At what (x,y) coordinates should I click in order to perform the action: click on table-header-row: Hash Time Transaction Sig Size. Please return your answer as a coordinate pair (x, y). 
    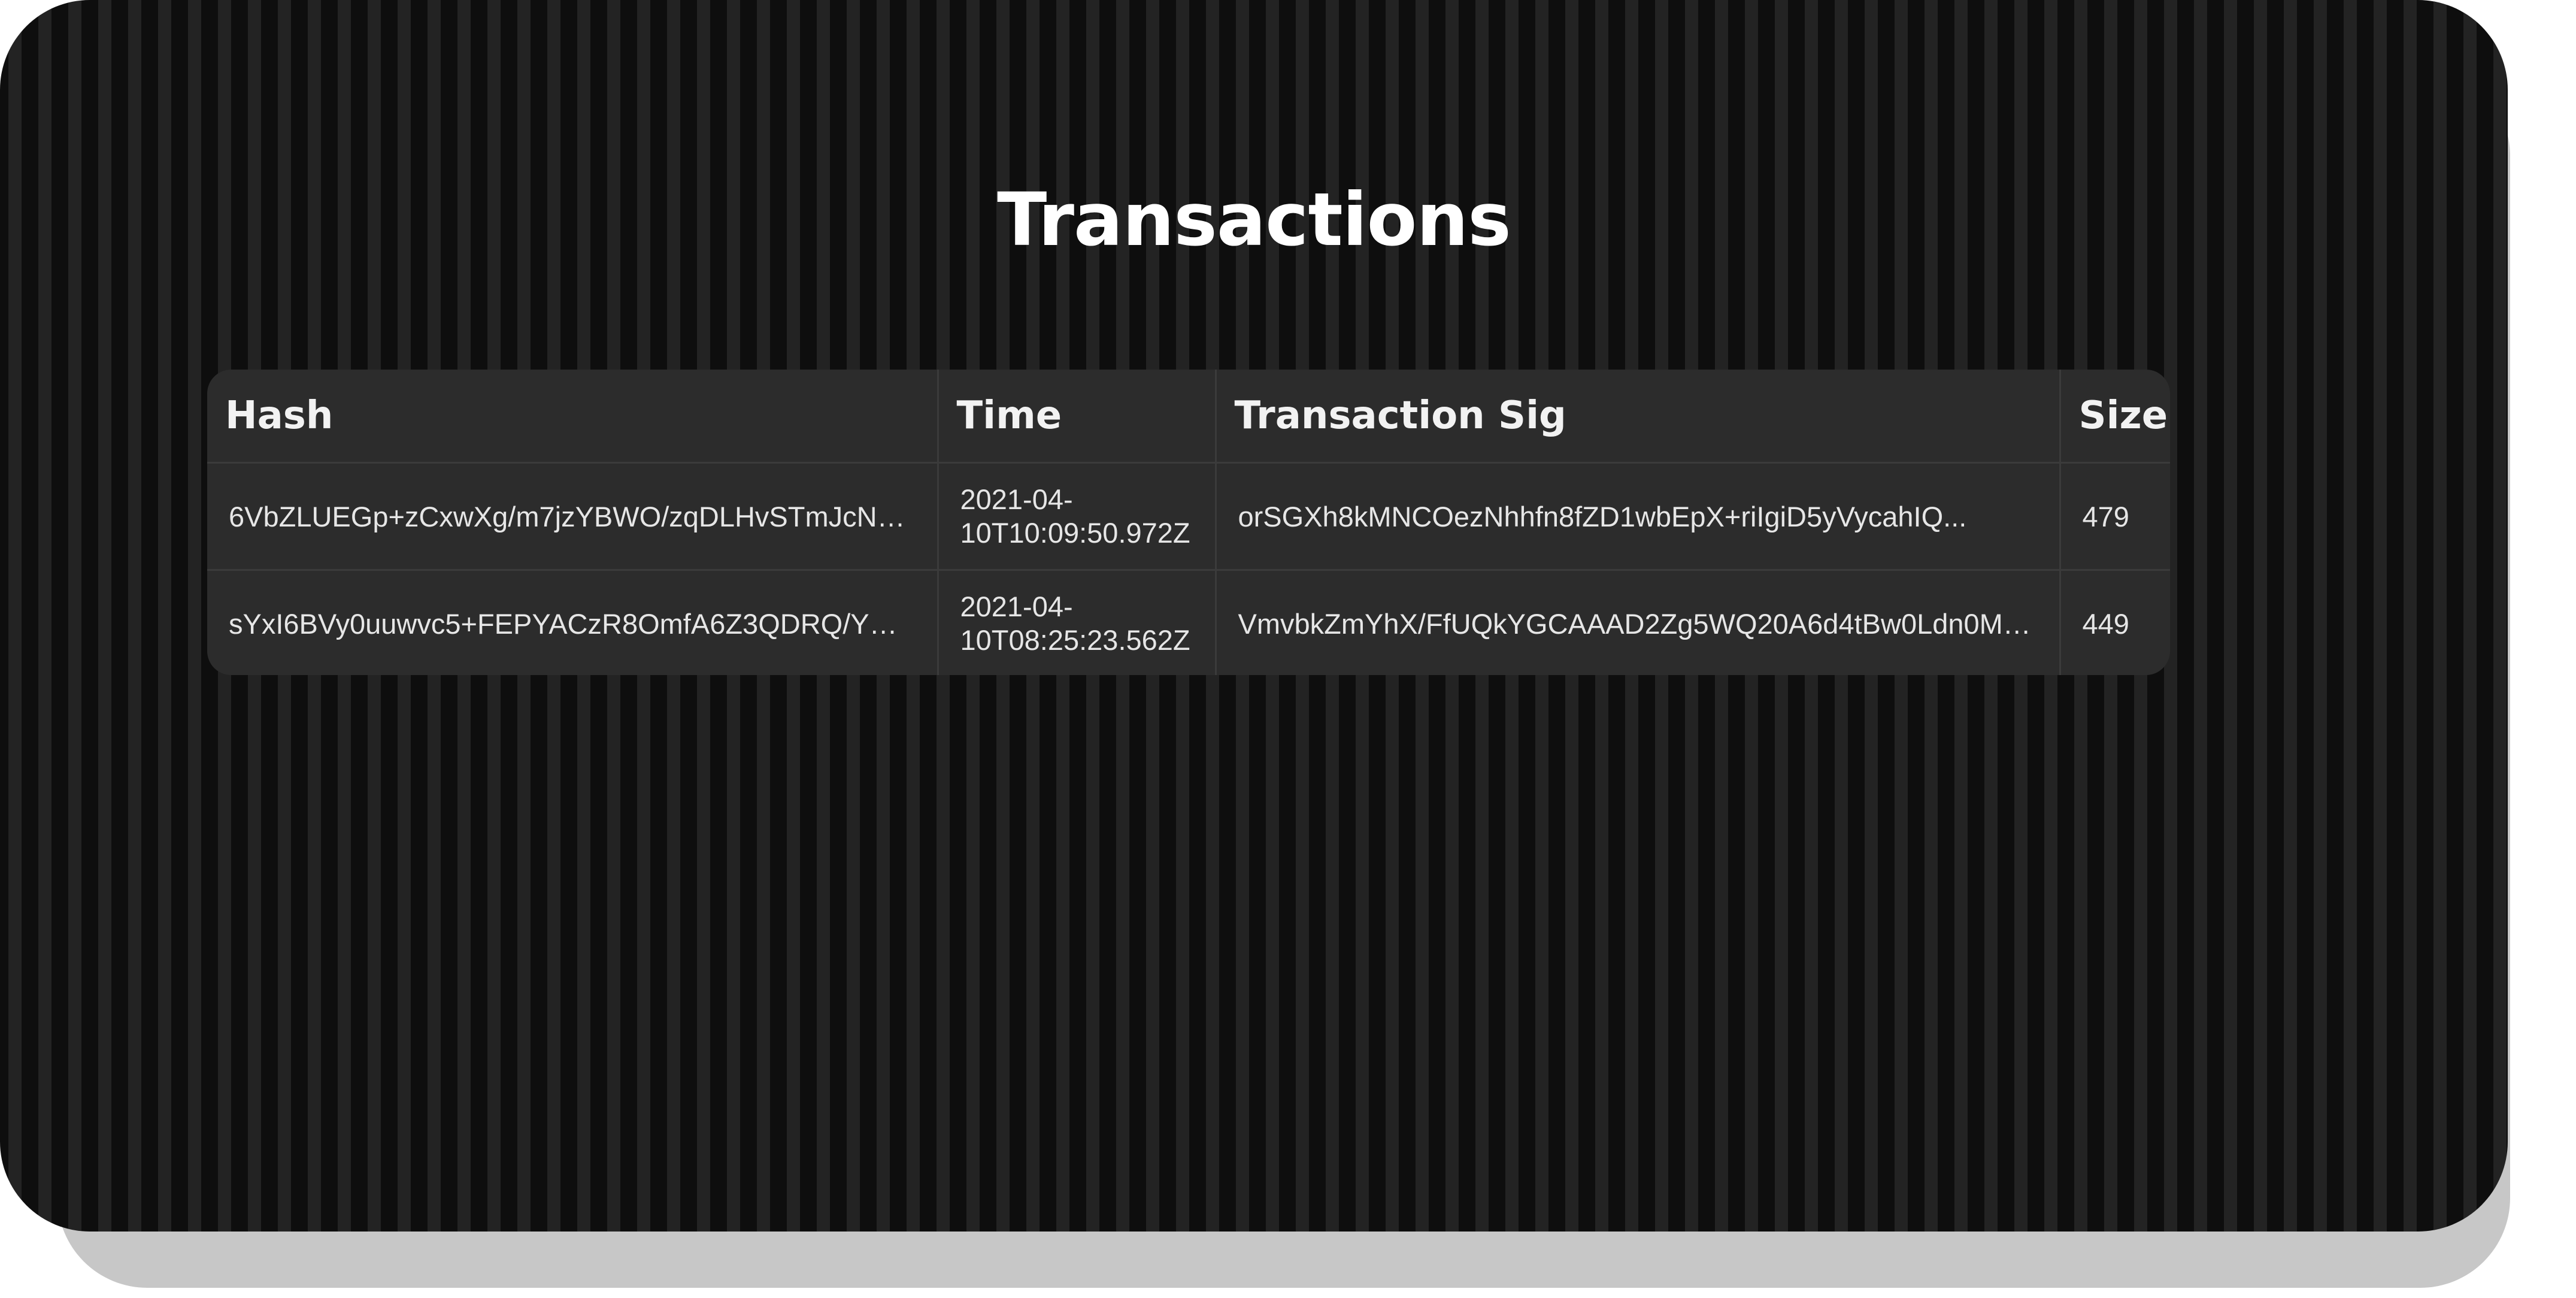
    Looking at the image, I should click on (1188, 417).